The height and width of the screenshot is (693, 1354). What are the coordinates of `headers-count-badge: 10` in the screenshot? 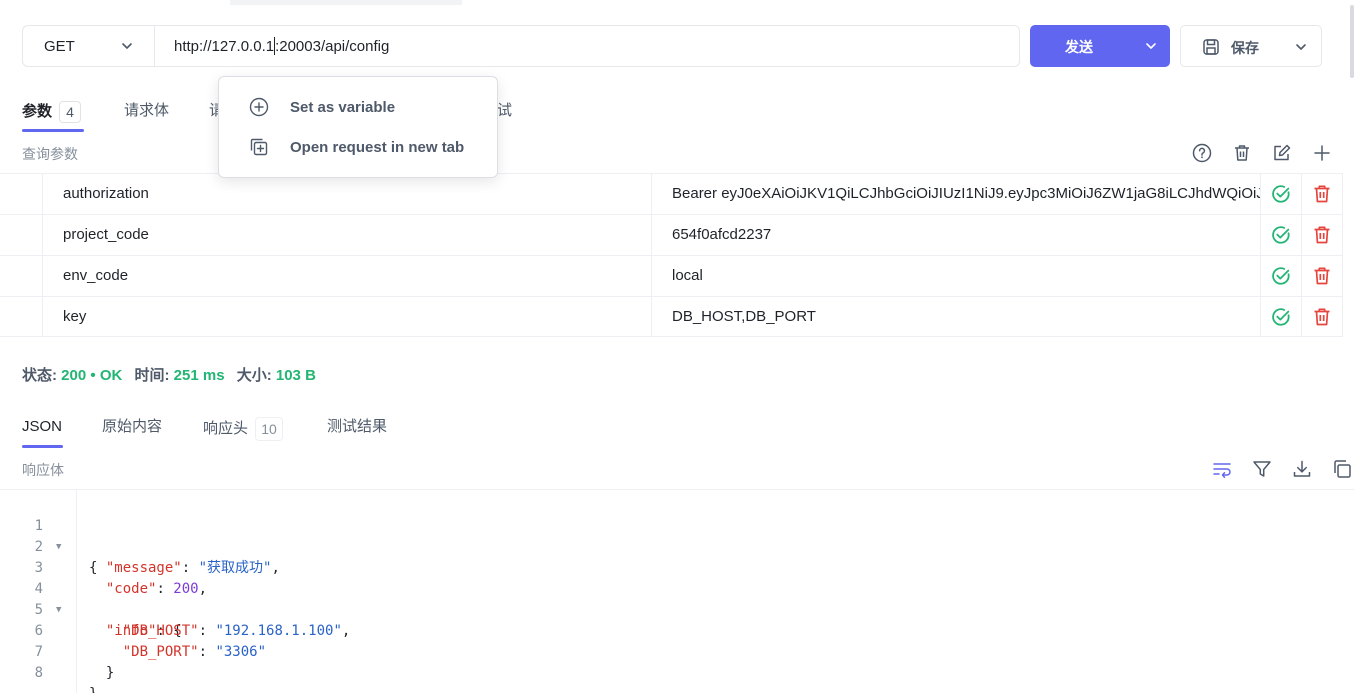 It's located at (269, 429).